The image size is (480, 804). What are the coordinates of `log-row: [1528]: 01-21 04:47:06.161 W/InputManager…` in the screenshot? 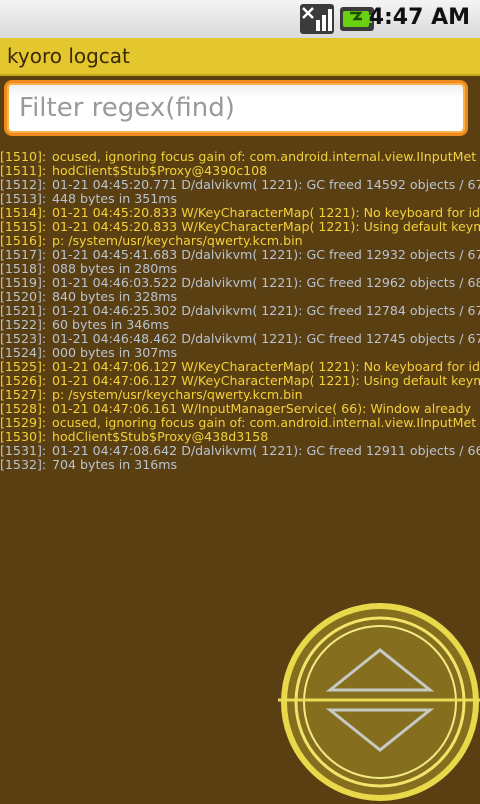 It's located at (240, 409).